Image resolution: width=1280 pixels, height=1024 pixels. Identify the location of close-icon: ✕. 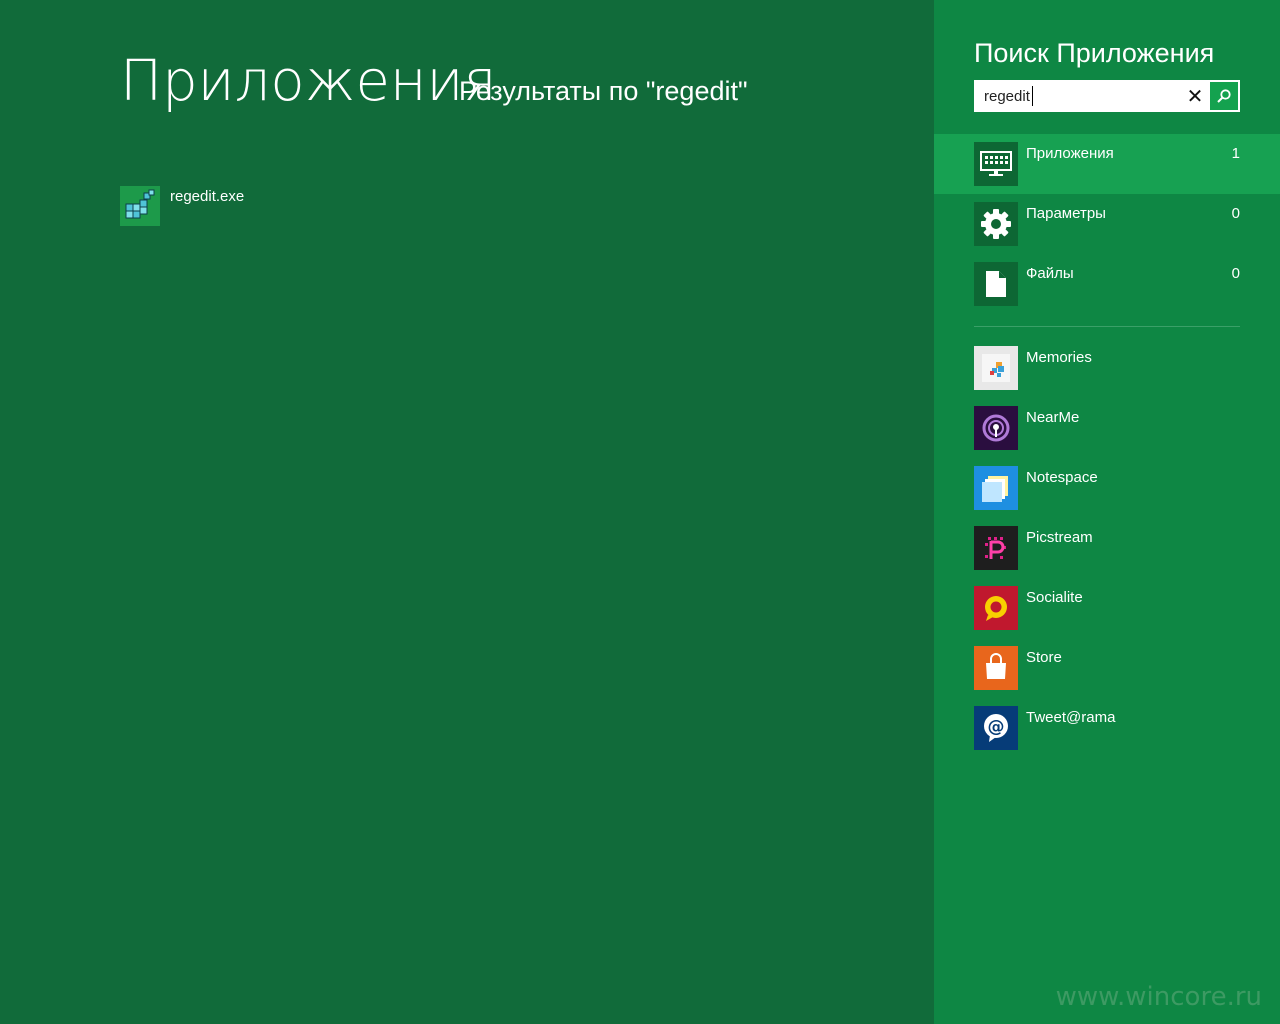
(1195, 96).